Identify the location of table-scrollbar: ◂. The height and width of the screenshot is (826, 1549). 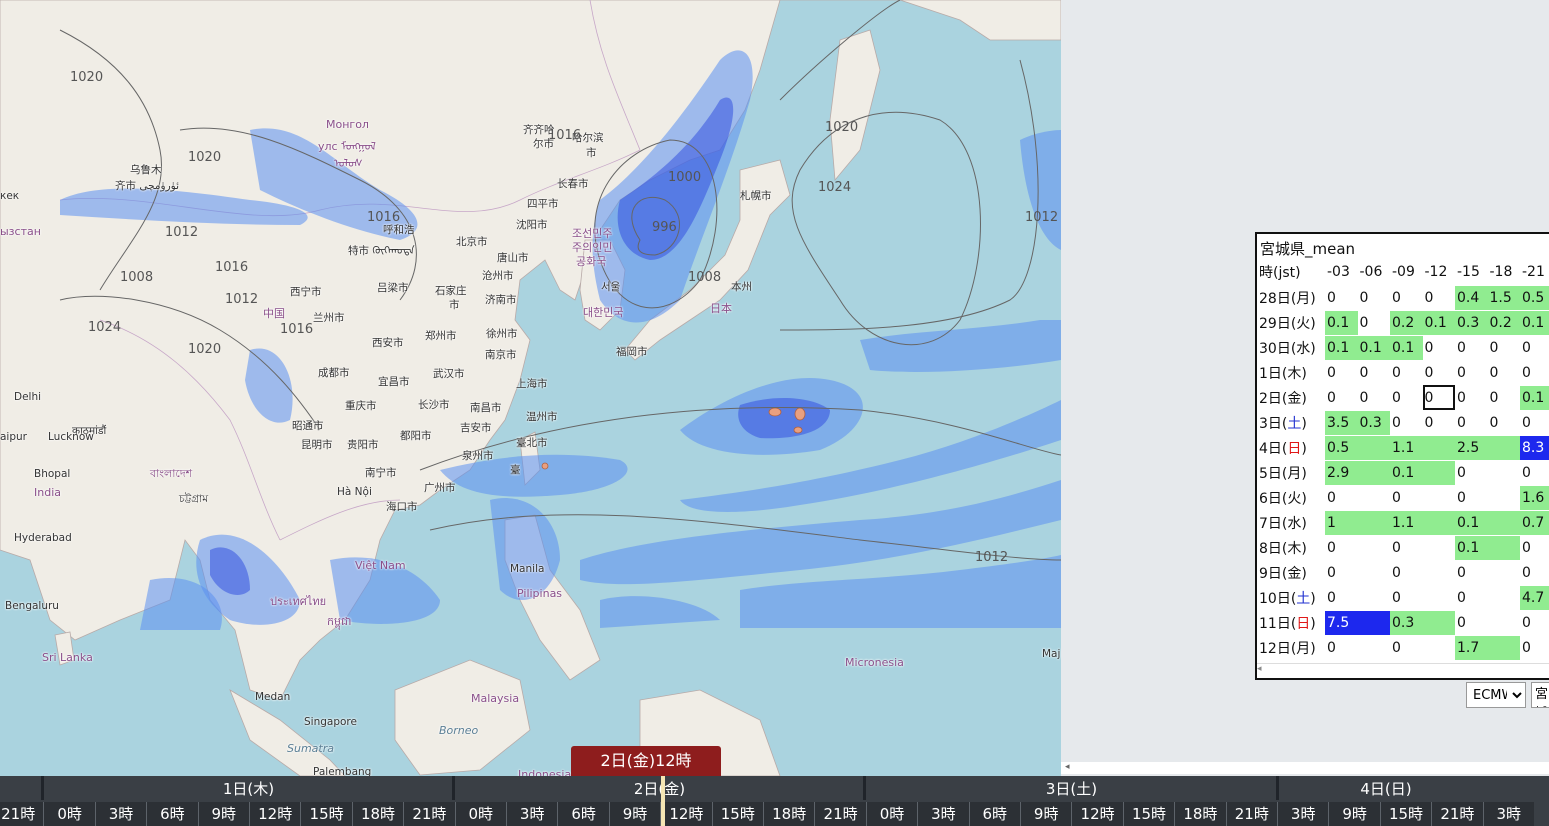
(1403, 670).